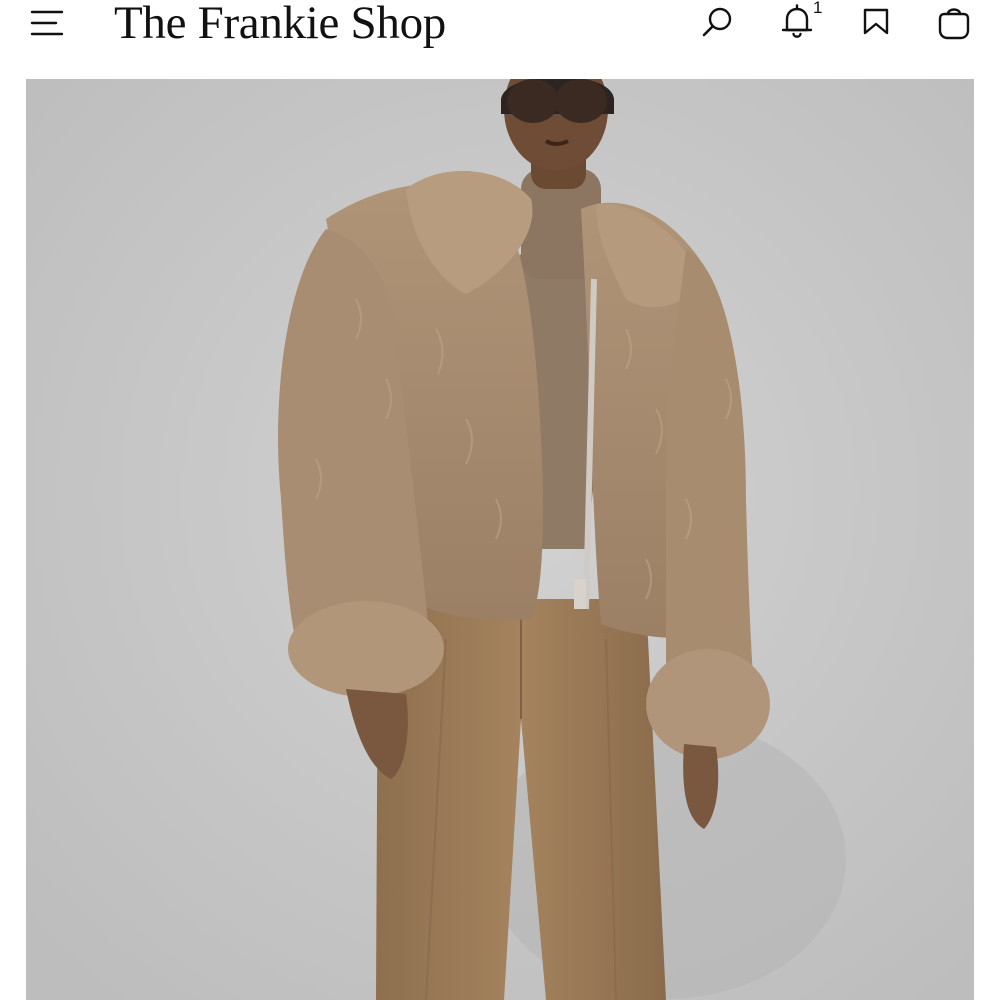 This screenshot has height=1000, width=1000. Describe the element at coordinates (818, 8) in the screenshot. I see `notification-count-badge: 1` at that location.